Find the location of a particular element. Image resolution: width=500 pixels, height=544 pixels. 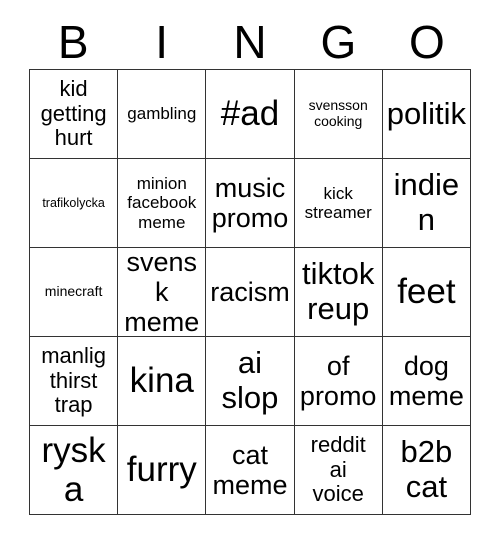

bingo-cell-label: racism is located at coordinates (250, 291).